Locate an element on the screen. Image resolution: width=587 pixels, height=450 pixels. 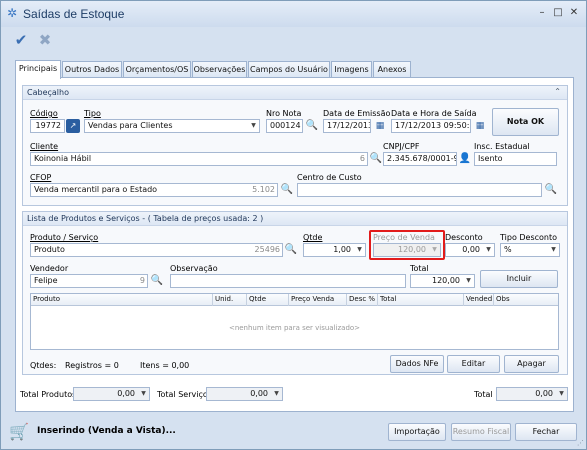
vendedor-value: Felipe is located at coordinates (46, 280).